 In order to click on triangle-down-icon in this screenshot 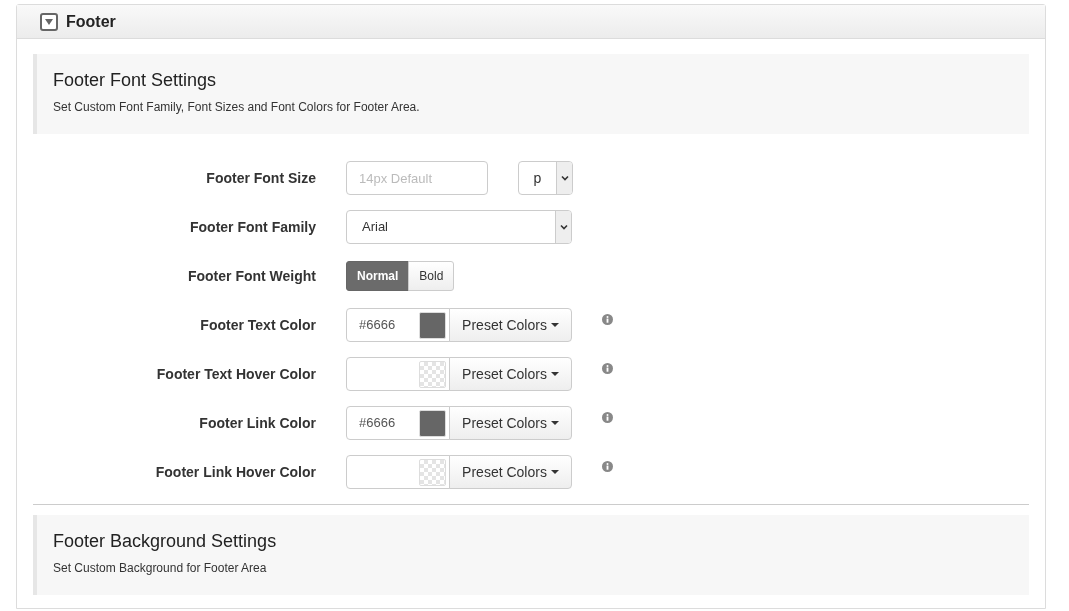, I will do `click(49, 21)`.